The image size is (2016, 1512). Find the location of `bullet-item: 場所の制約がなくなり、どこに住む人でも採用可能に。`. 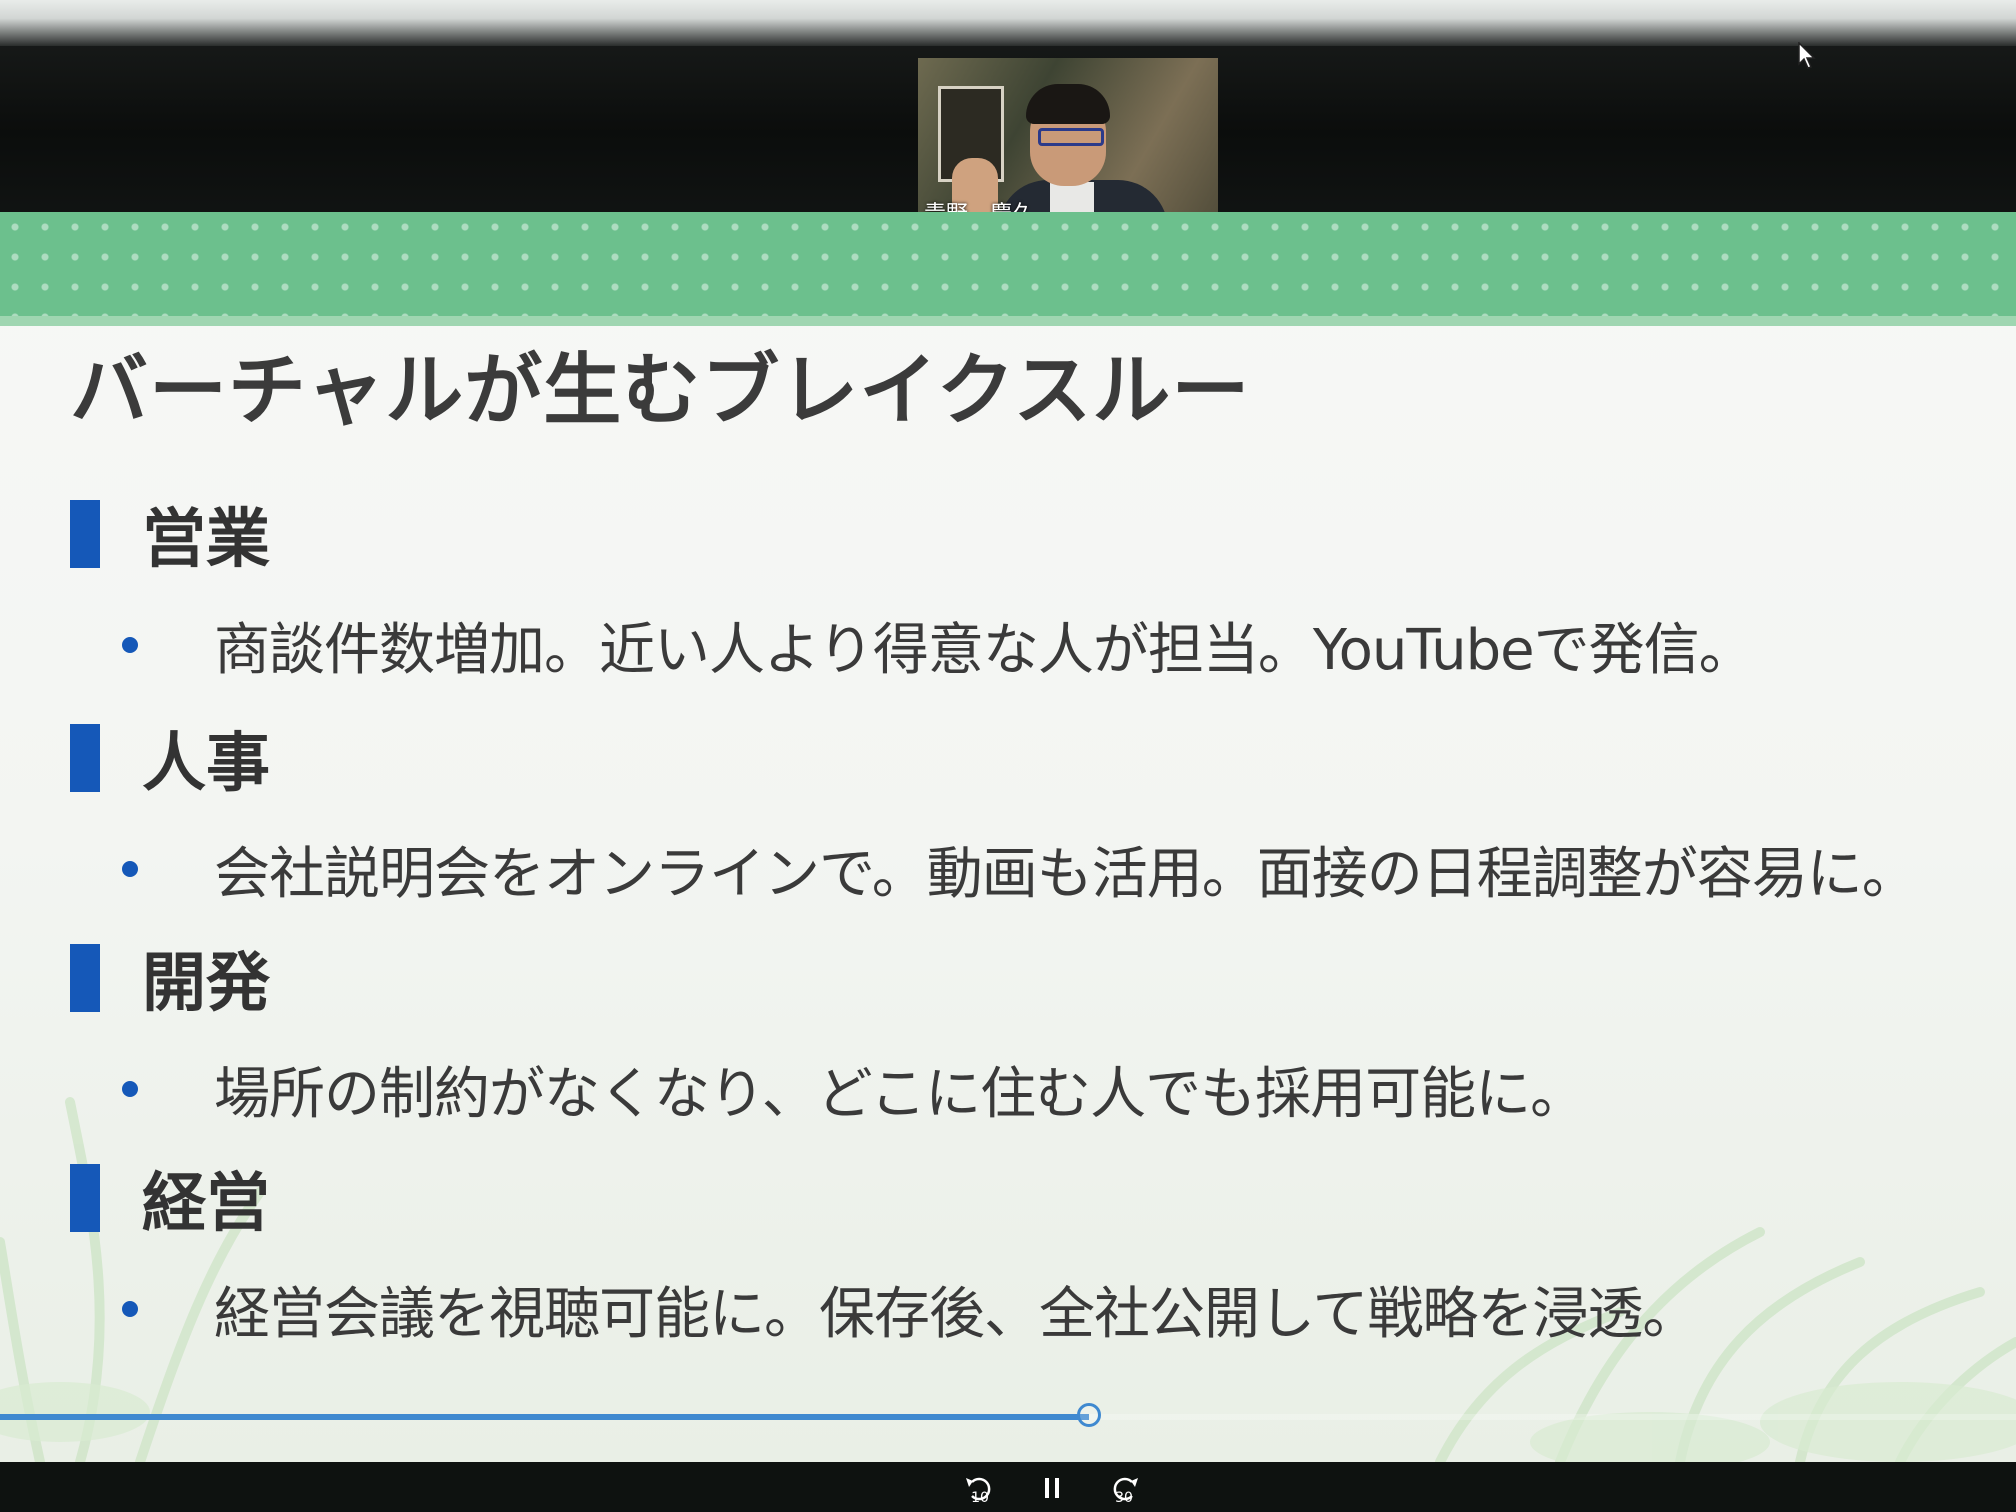

bullet-item: 場所の制約がなくなり、どこに住む人でも採用可能に。 is located at coordinates (1040, 1089).